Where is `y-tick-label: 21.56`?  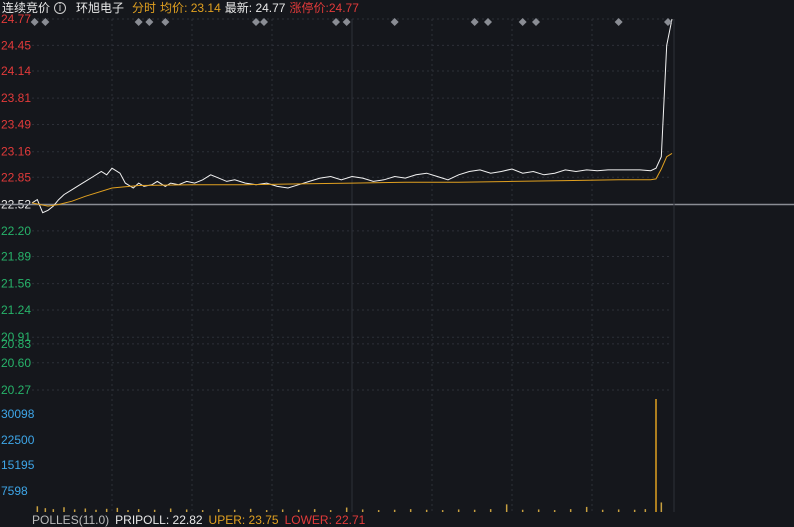 y-tick-label: 21.56 is located at coordinates (16, 284).